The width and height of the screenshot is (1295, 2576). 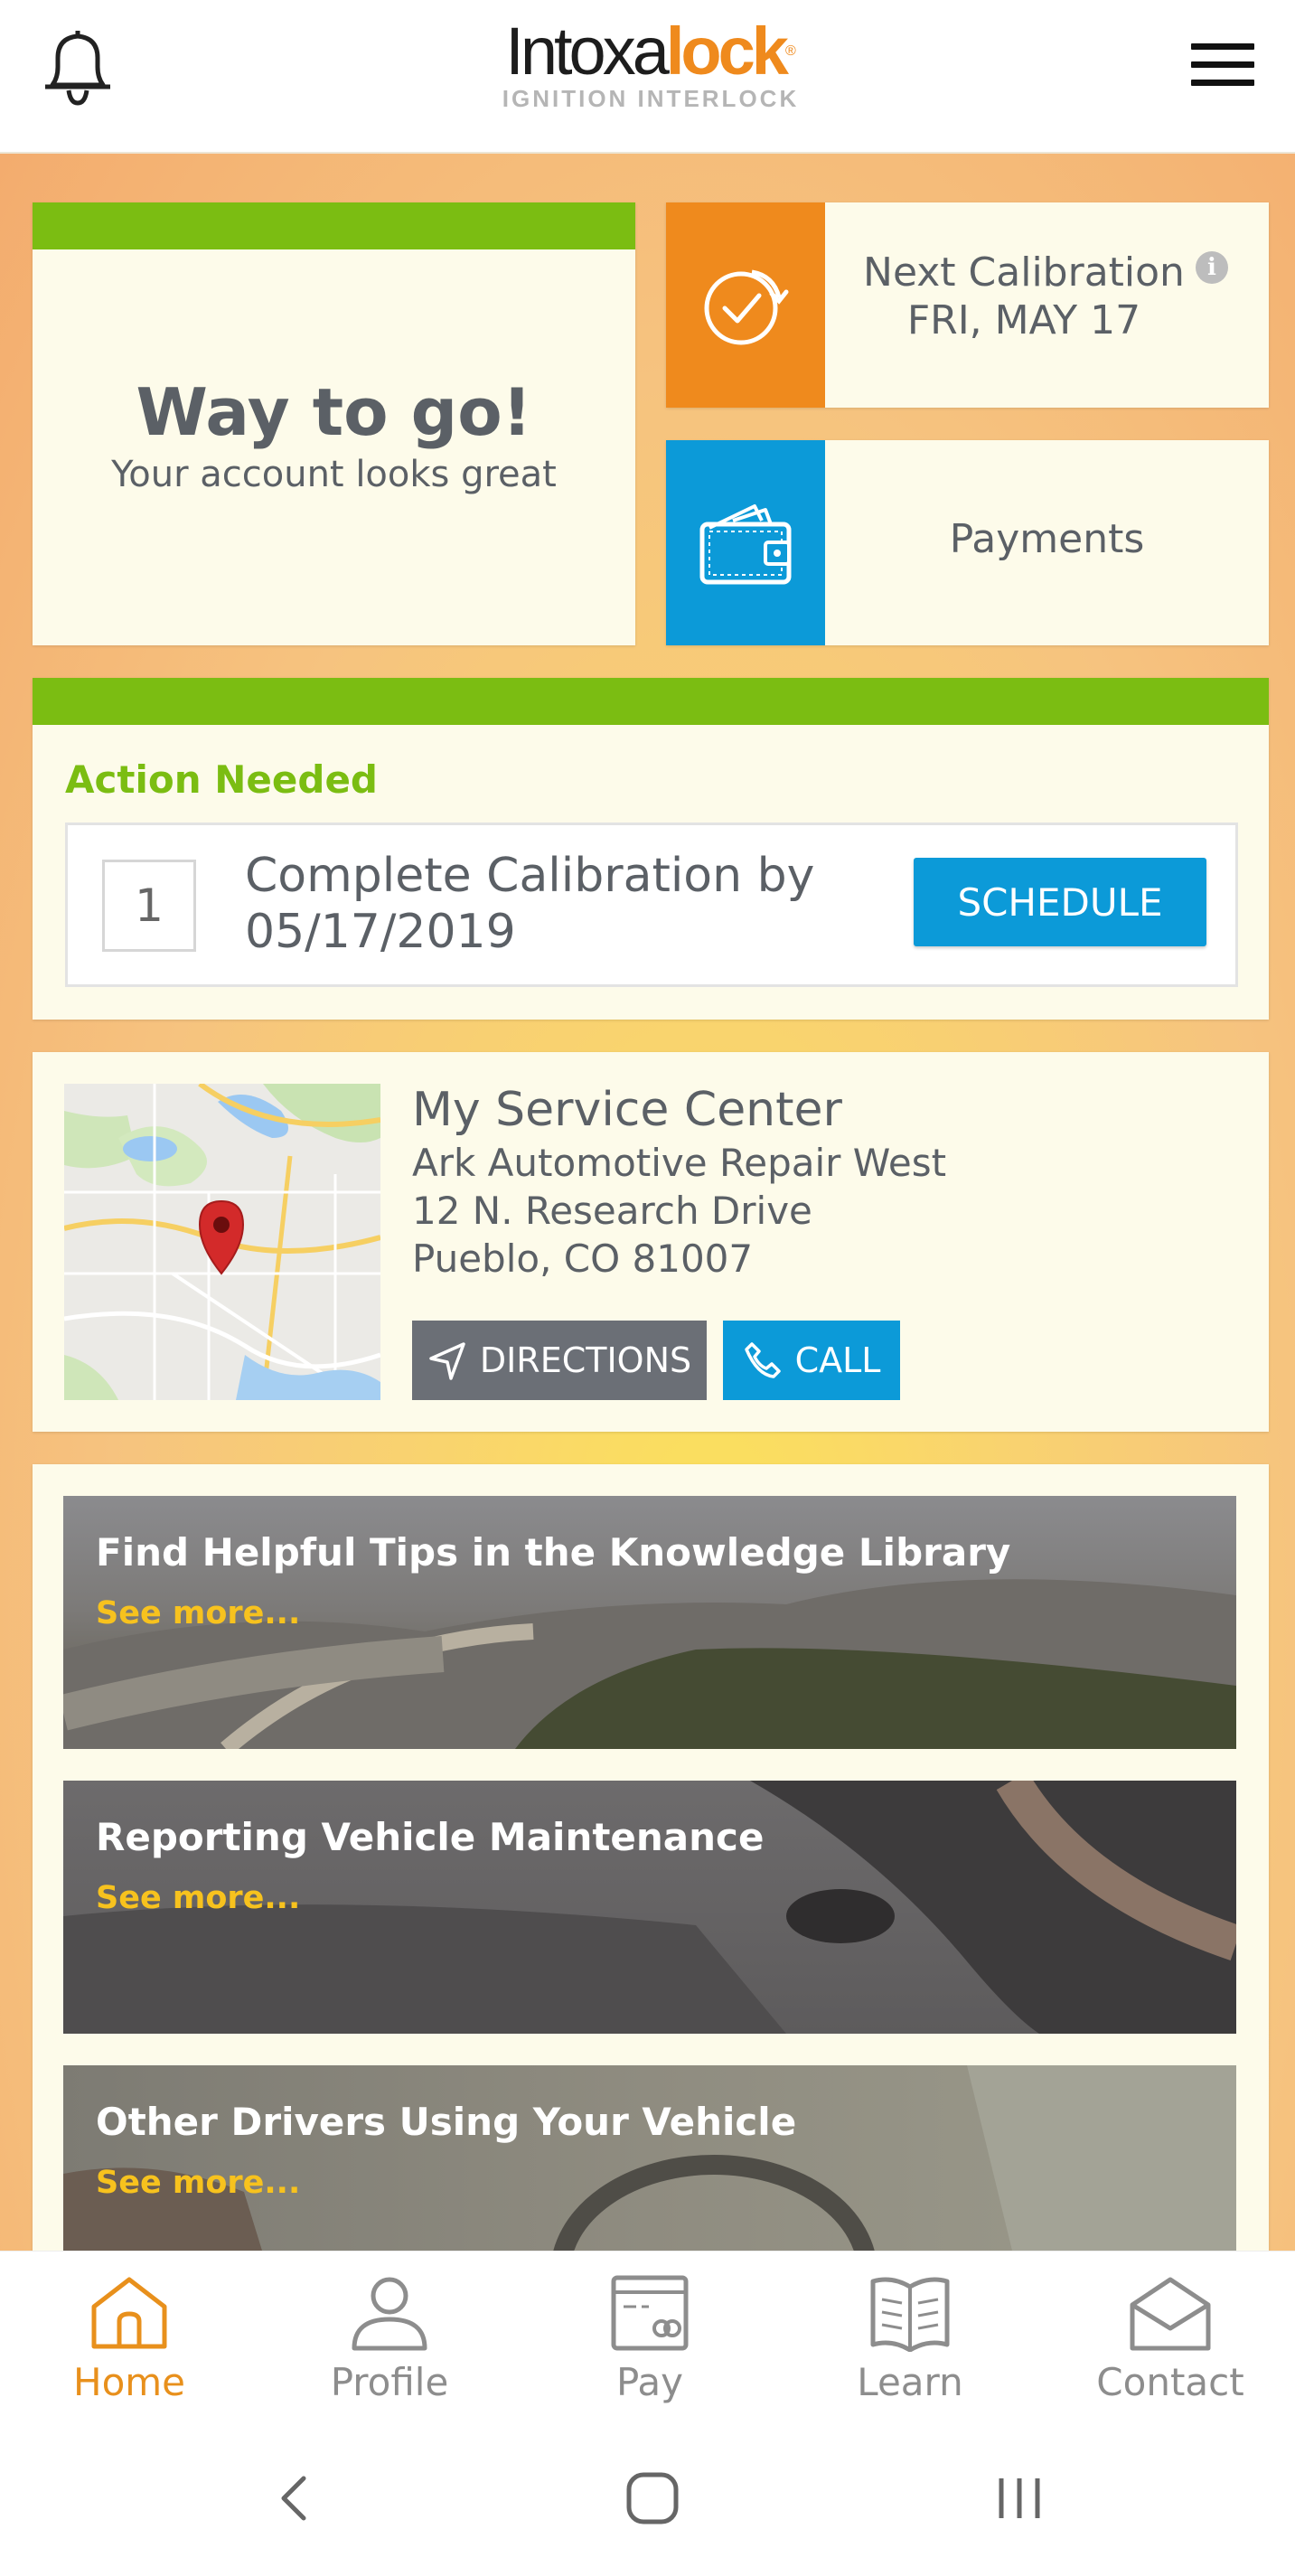 I want to click on service-center-address-line1: 12 N. Research Drive, so click(x=612, y=1211).